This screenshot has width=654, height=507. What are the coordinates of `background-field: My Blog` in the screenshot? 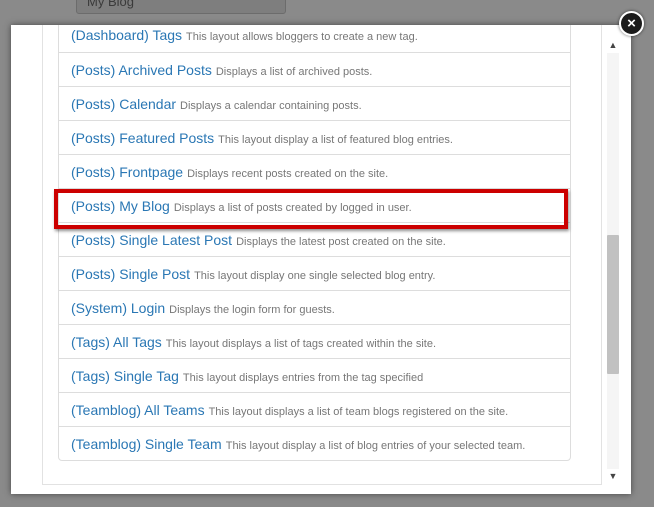 It's located at (181, 7).